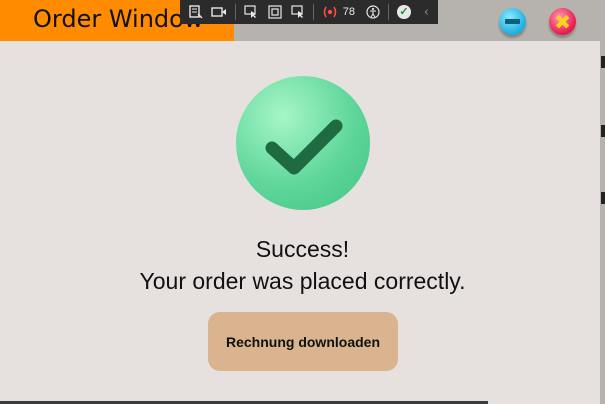  Describe the element at coordinates (195, 12) in the screenshot. I see `live-visual-tree-icon` at that location.